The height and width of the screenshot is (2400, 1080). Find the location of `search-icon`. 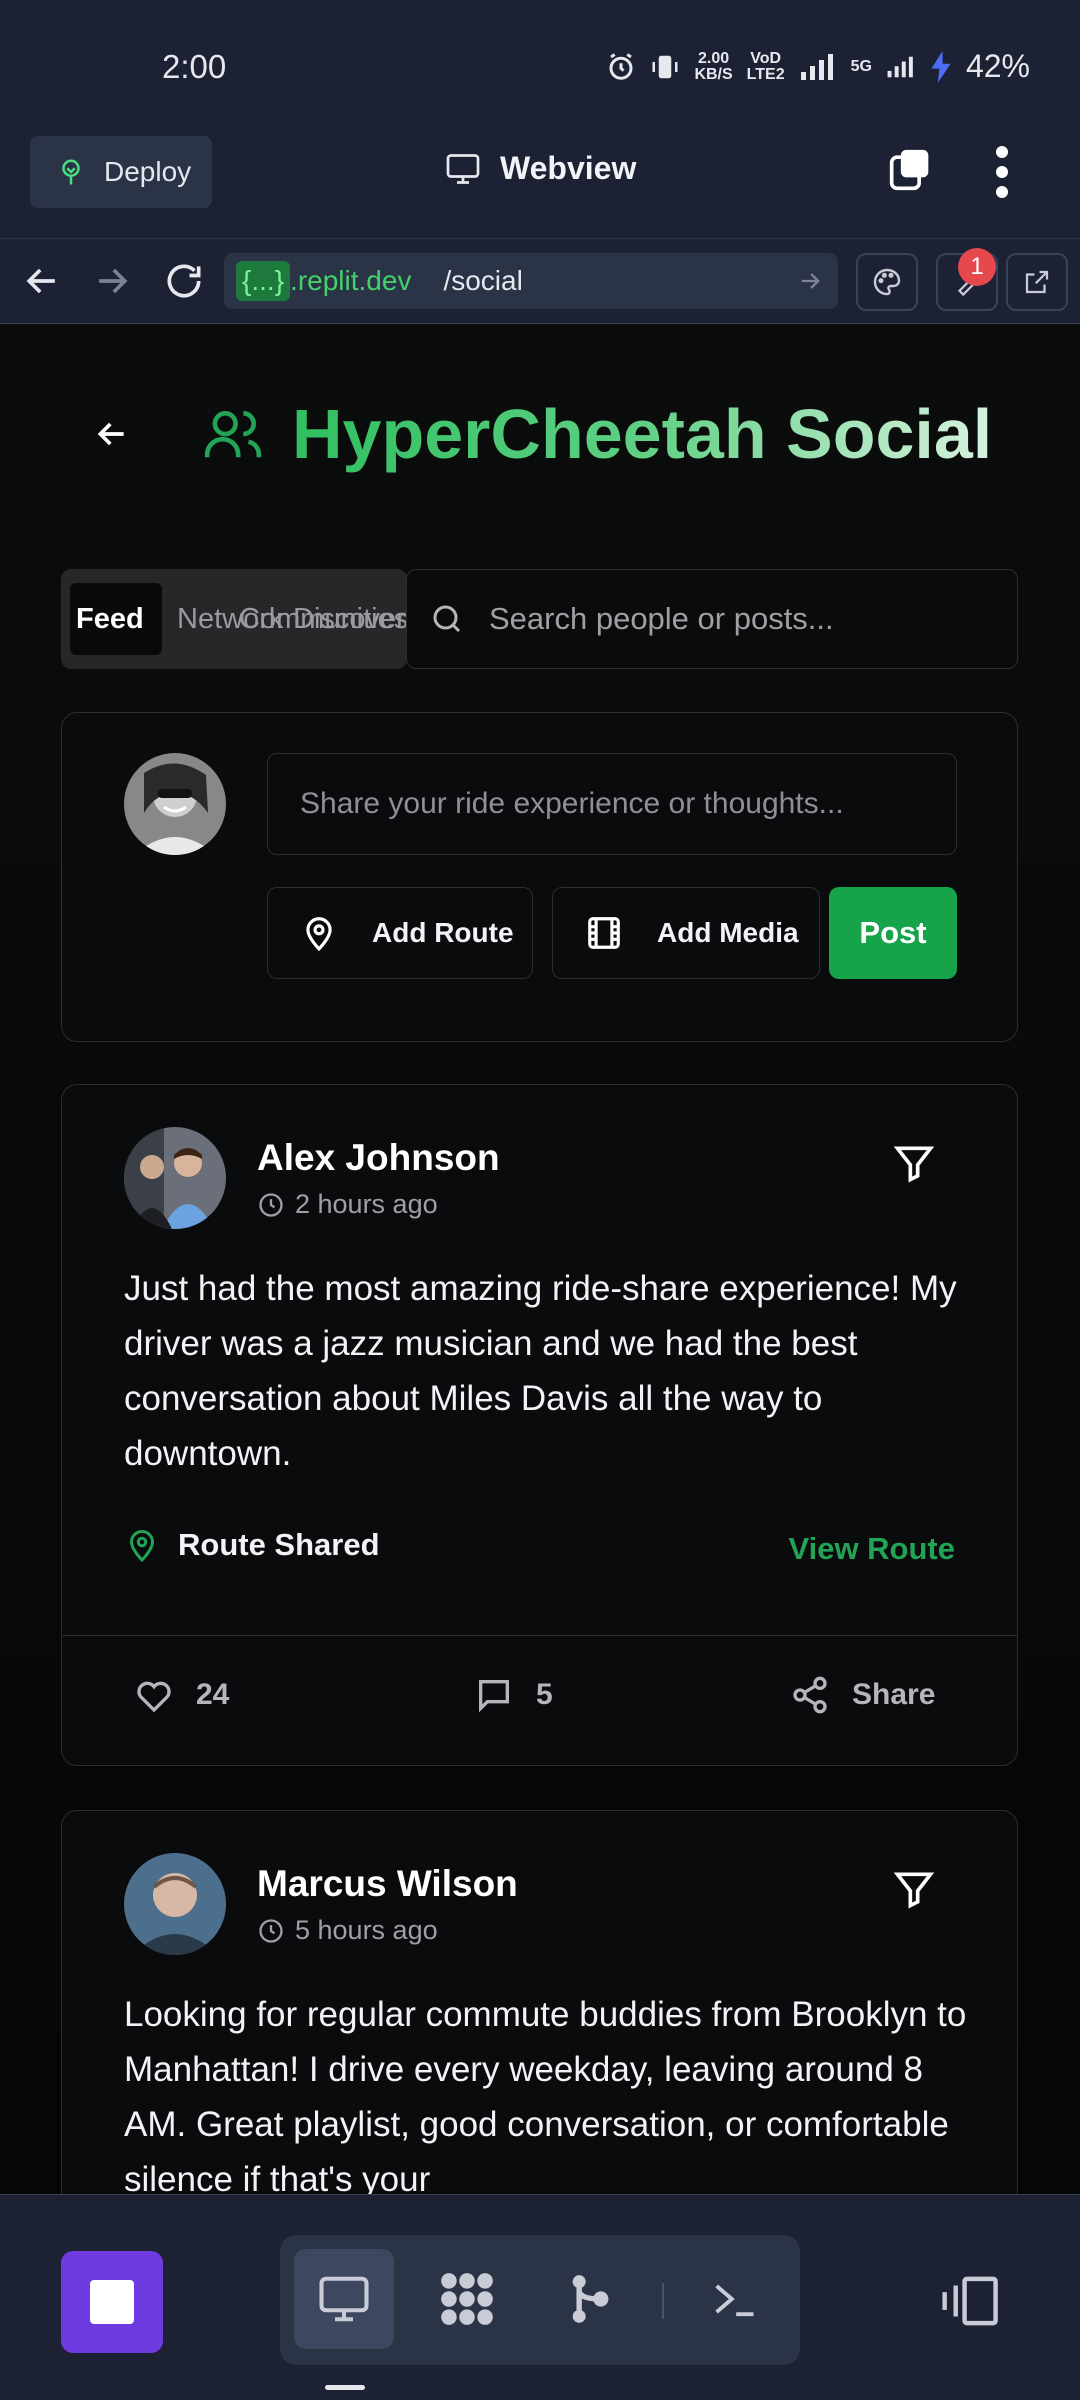

search-icon is located at coordinates (447, 619).